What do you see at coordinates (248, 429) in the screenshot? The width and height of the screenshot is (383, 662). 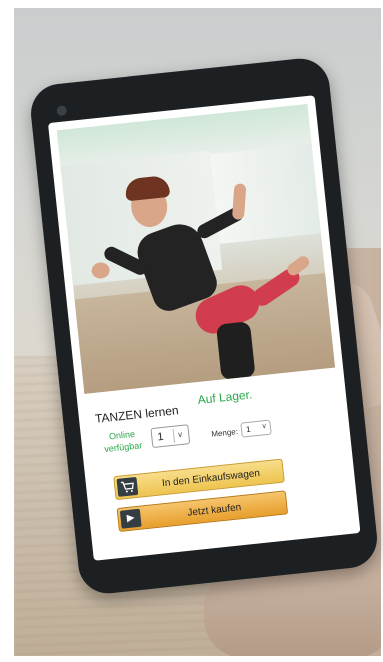 I see `menge-value: 1` at bounding box center [248, 429].